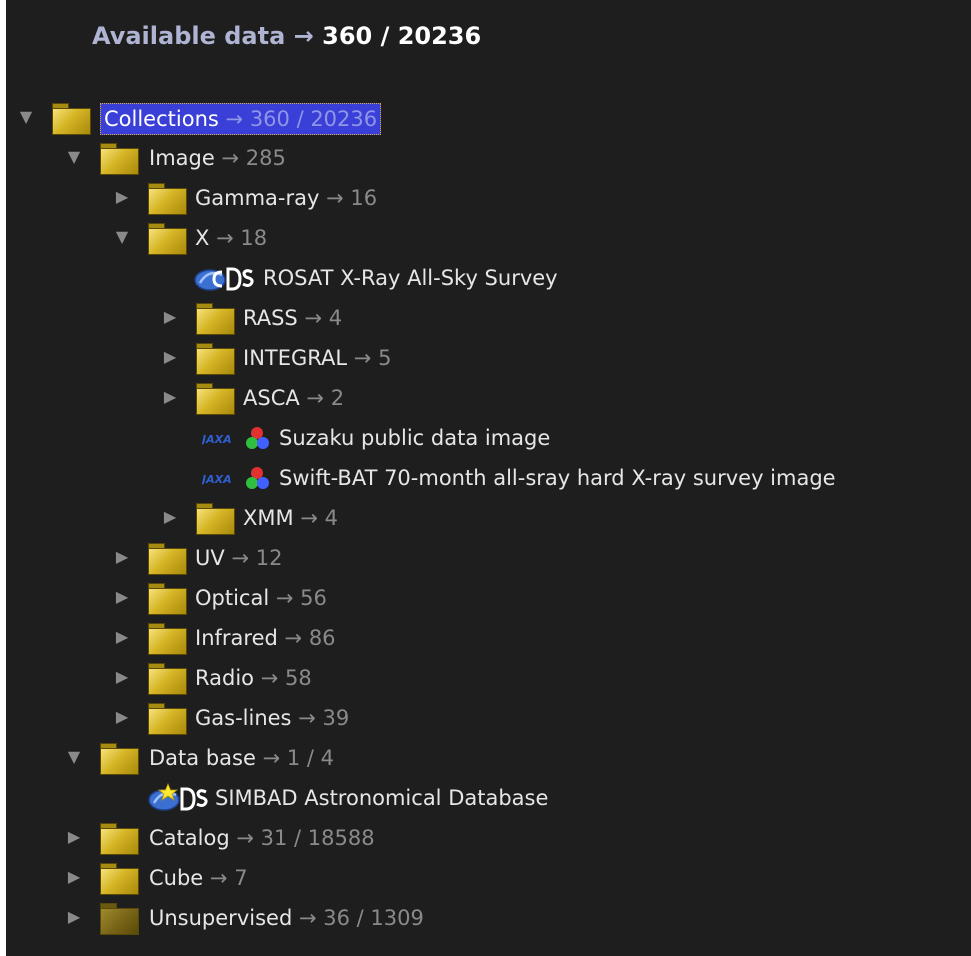 This screenshot has width=971, height=956. What do you see at coordinates (488, 118) in the screenshot?
I see `tree-node-collections: ▼ Collections → 360 / 20236` at bounding box center [488, 118].